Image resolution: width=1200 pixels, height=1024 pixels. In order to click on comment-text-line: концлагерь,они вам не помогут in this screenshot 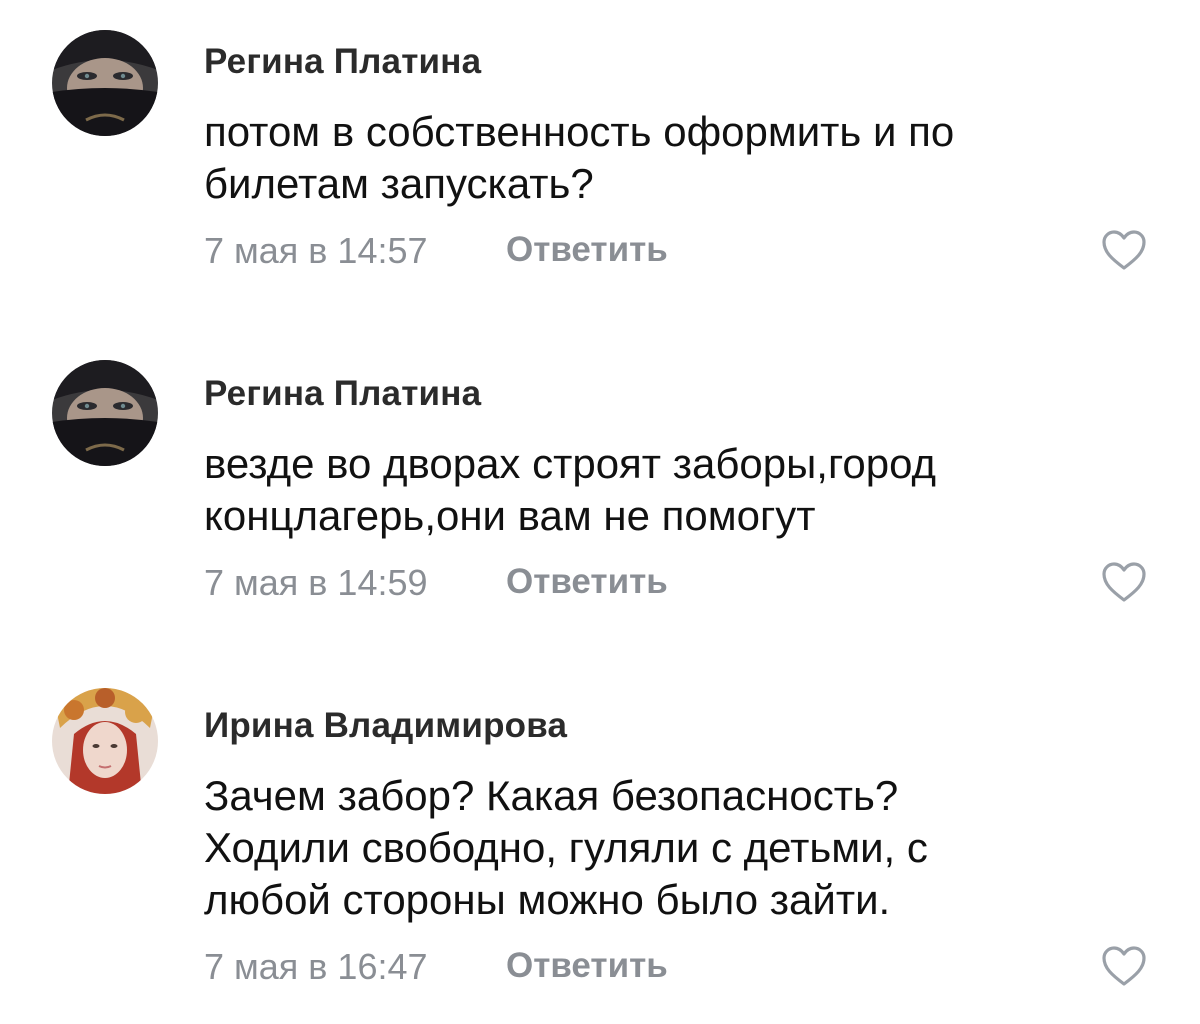, I will do `click(510, 515)`.